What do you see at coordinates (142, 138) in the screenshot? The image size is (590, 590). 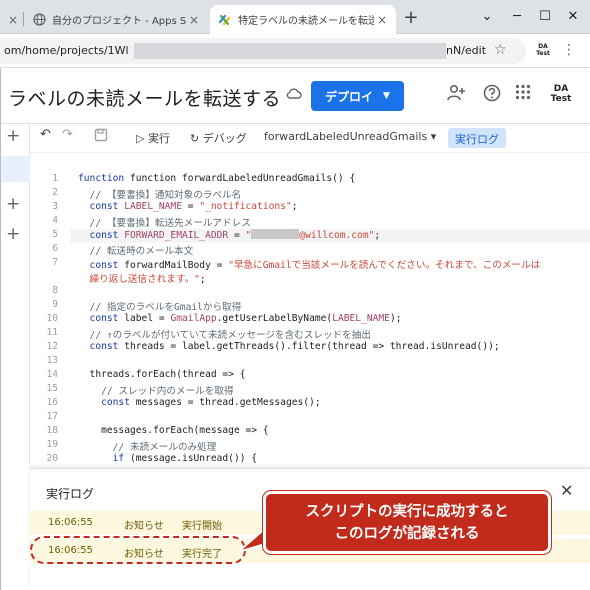 I see `play-icon: ▷` at bounding box center [142, 138].